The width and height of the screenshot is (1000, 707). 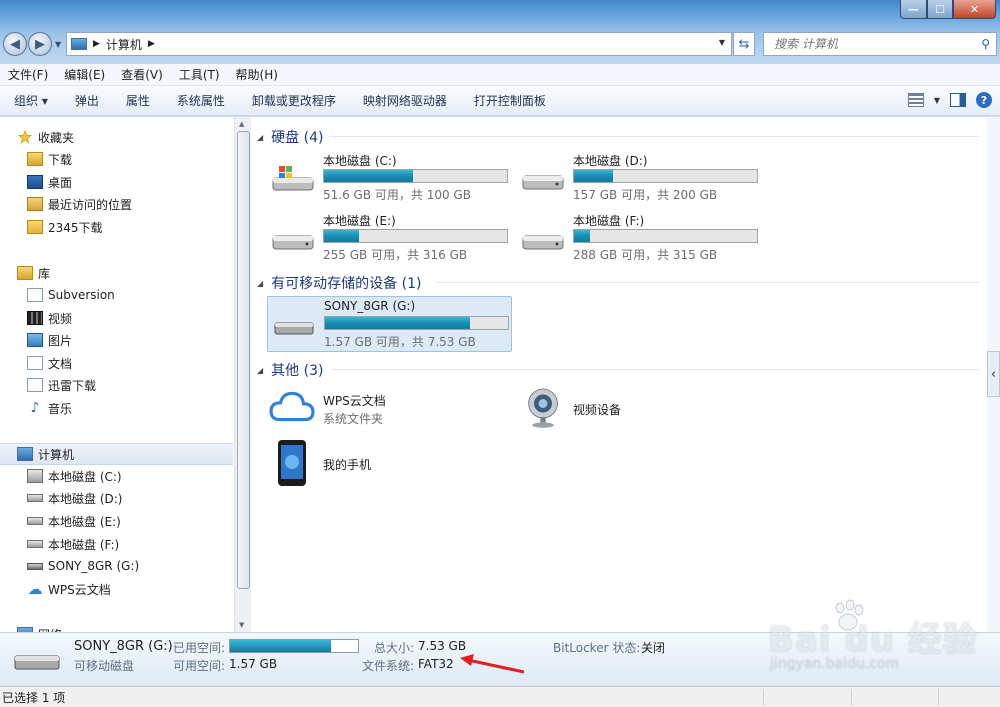 I want to click on nav-item-desktop: 桌面, so click(x=49, y=182).